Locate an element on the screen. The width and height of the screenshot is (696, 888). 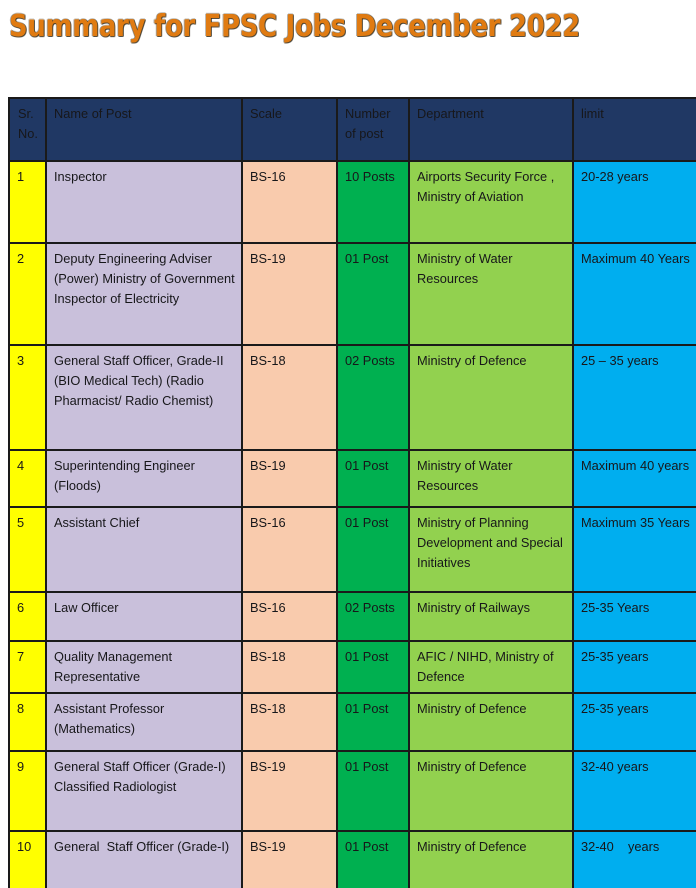
cell-sr-no: 10 is located at coordinates (28, 859).